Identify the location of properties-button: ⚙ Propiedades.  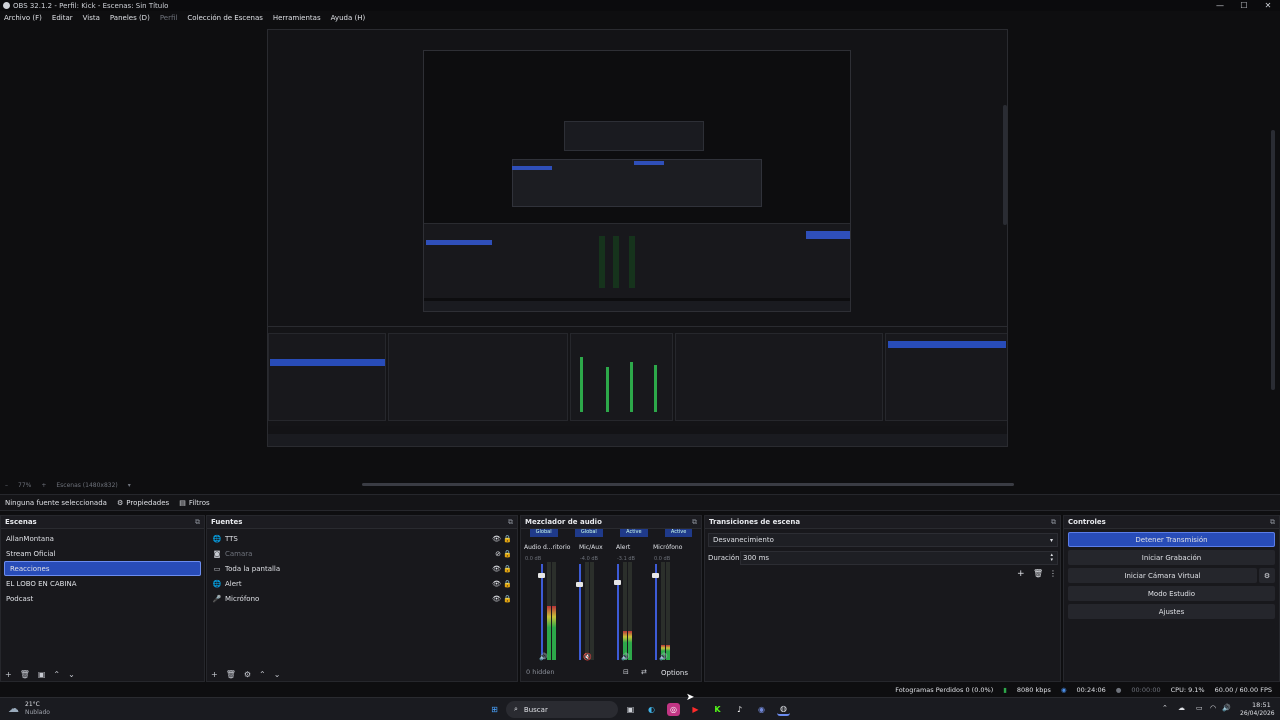
(143, 503).